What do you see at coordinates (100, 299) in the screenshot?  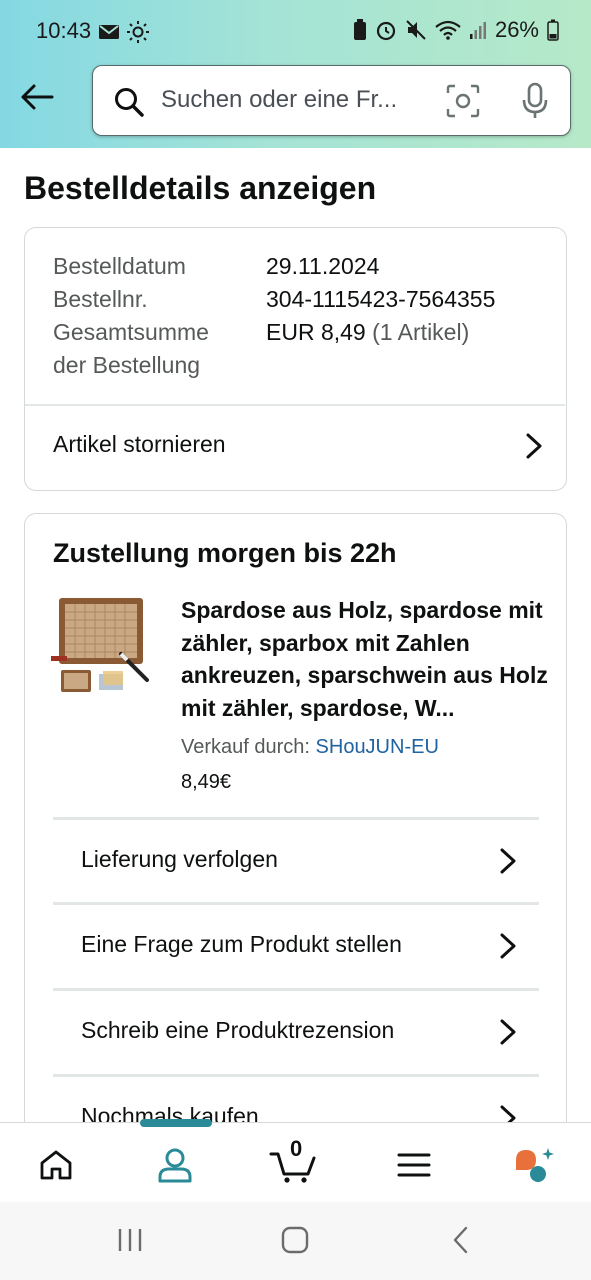 I see `order-number-label: Bestellnr.` at bounding box center [100, 299].